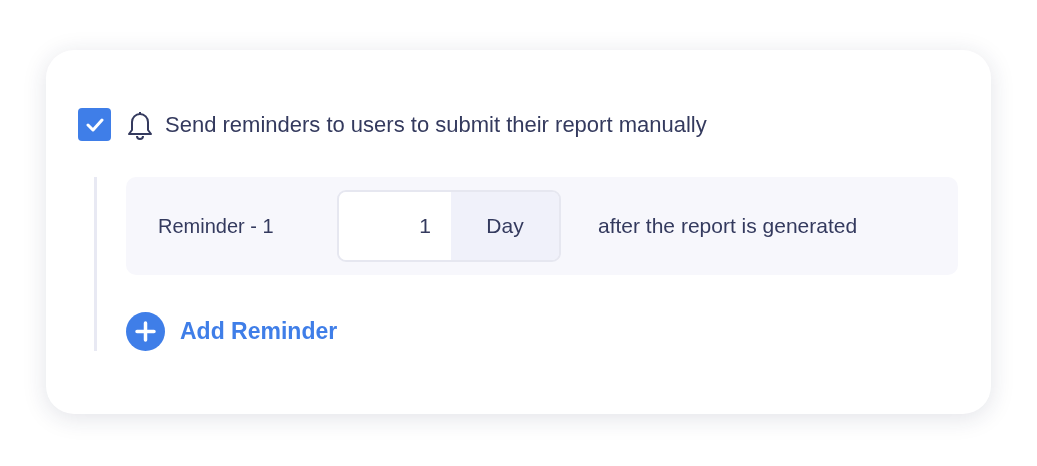 Image resolution: width=1037 pixels, height=466 pixels. I want to click on checkmark-icon, so click(94, 124).